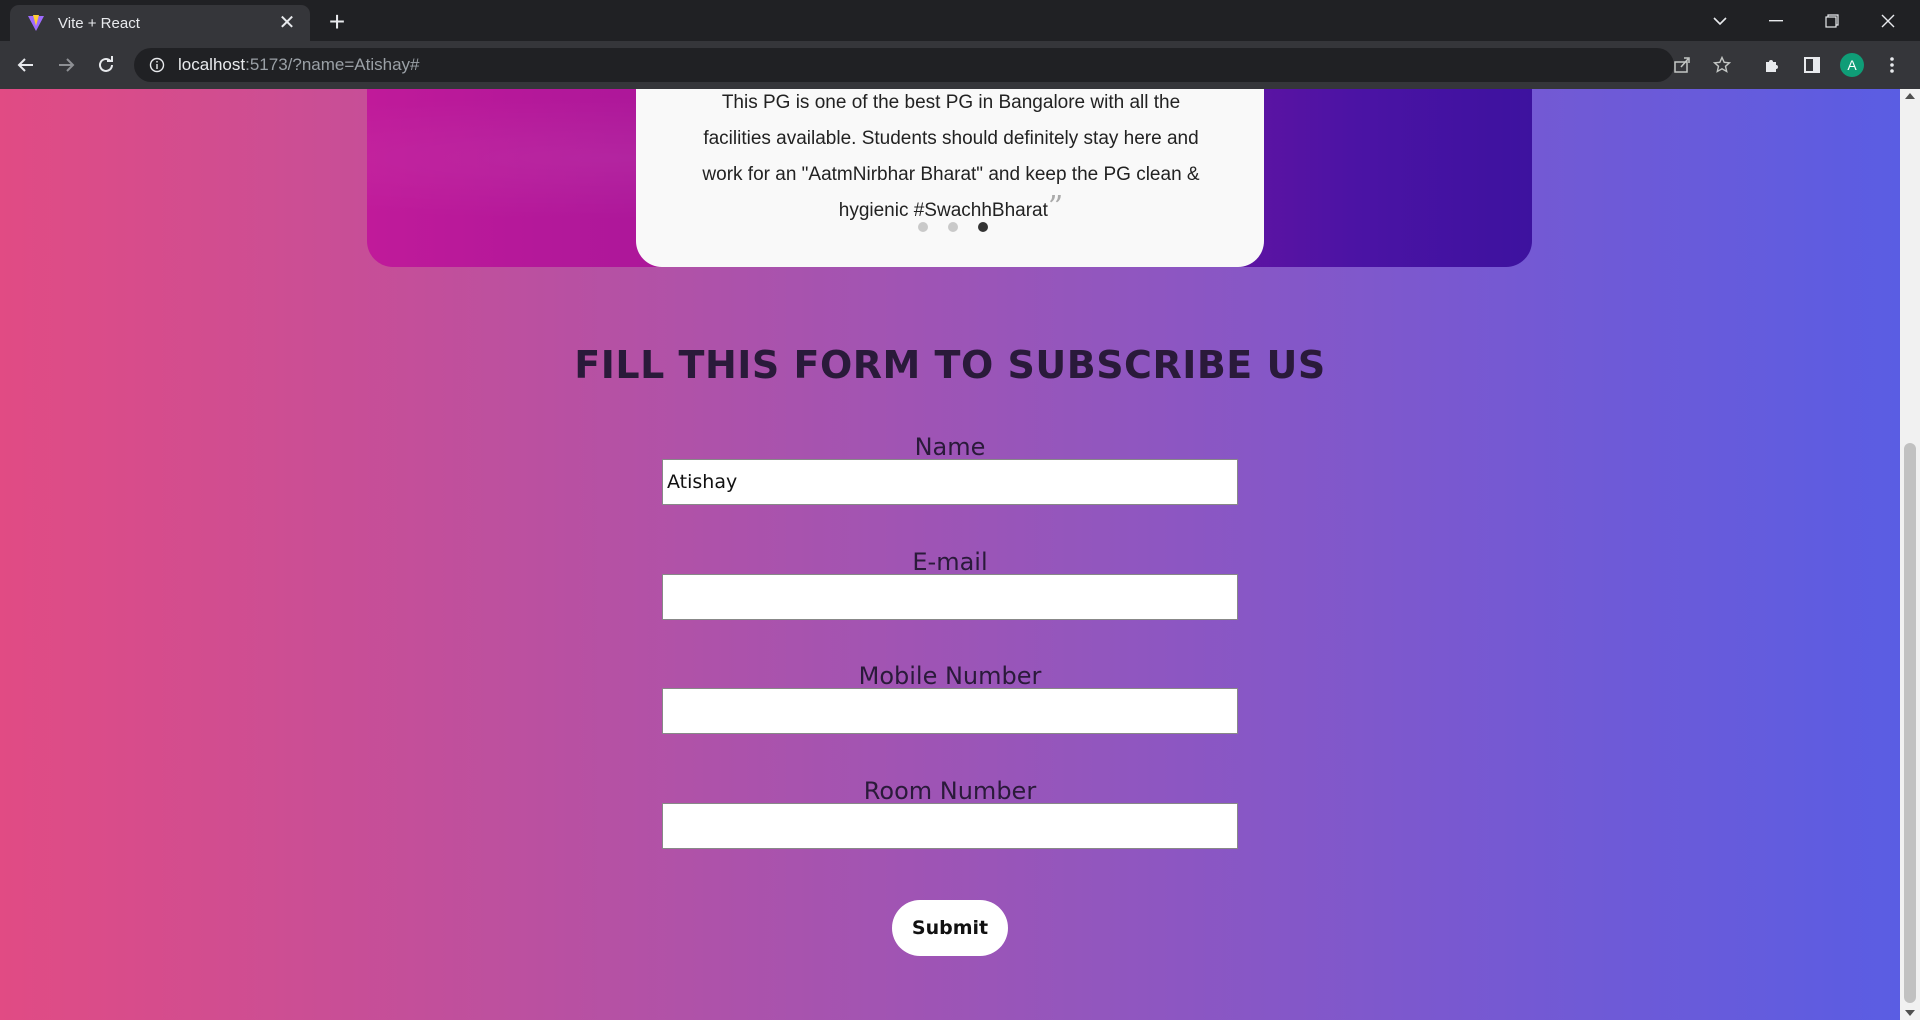  What do you see at coordinates (337, 23) in the screenshot?
I see `new-tab-button: +` at bounding box center [337, 23].